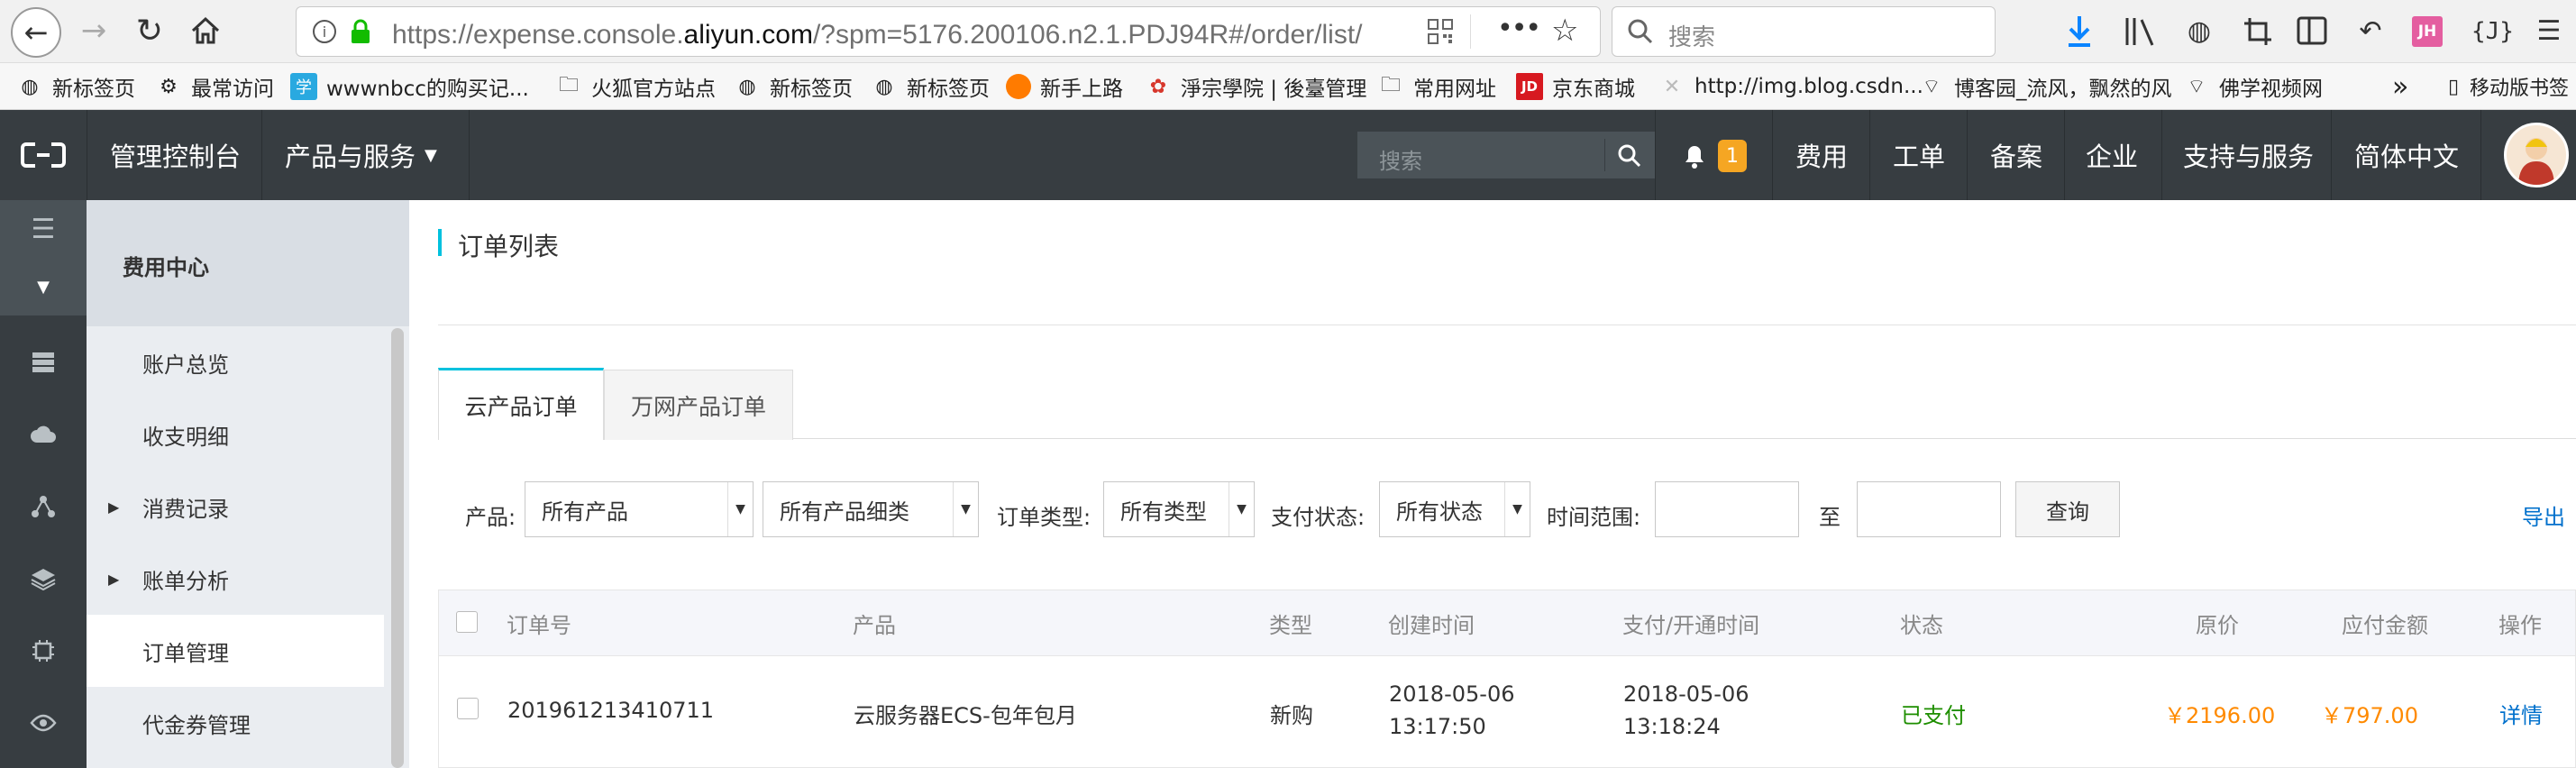  Describe the element at coordinates (2427, 31) in the screenshot. I see `profile-avatar: JH` at that location.